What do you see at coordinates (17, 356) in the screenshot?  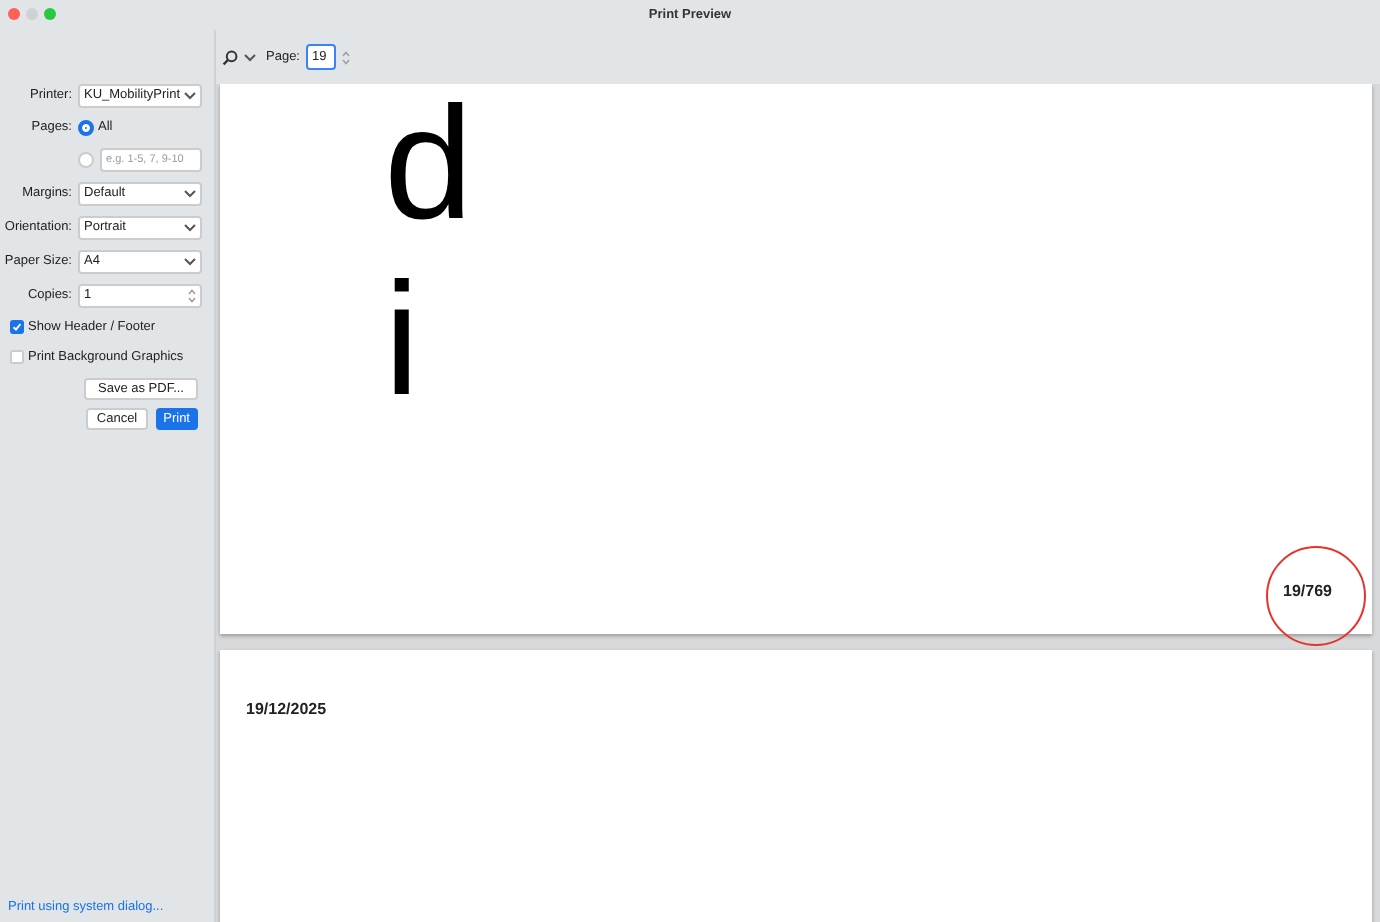 I see `checkbox` at bounding box center [17, 356].